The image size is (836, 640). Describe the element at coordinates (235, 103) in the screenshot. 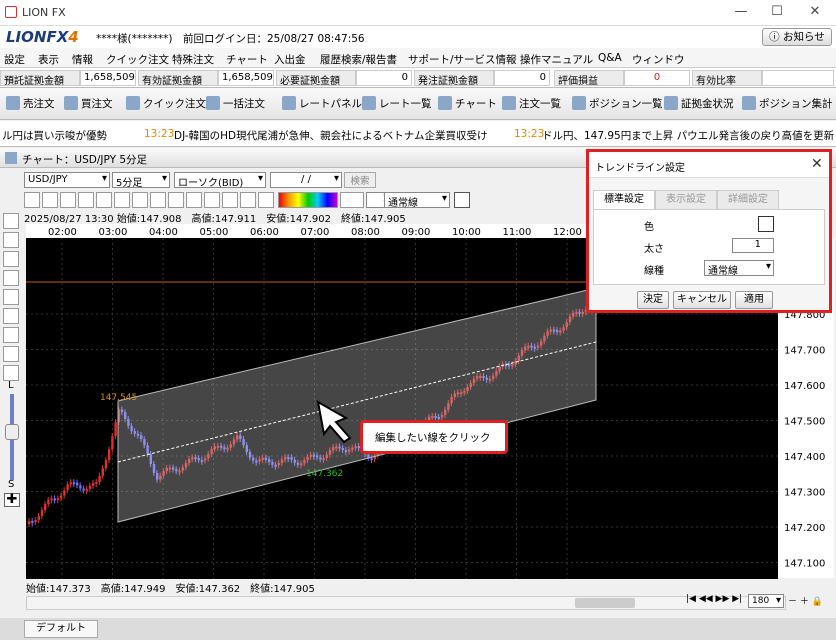

I see `bulk-order-button: 一括注文` at that location.